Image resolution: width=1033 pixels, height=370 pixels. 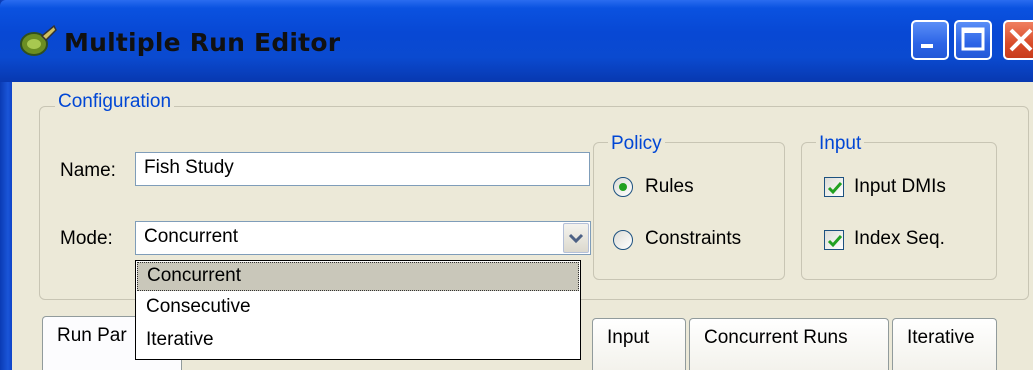 I want to click on maximize-icon, so click(x=973, y=39).